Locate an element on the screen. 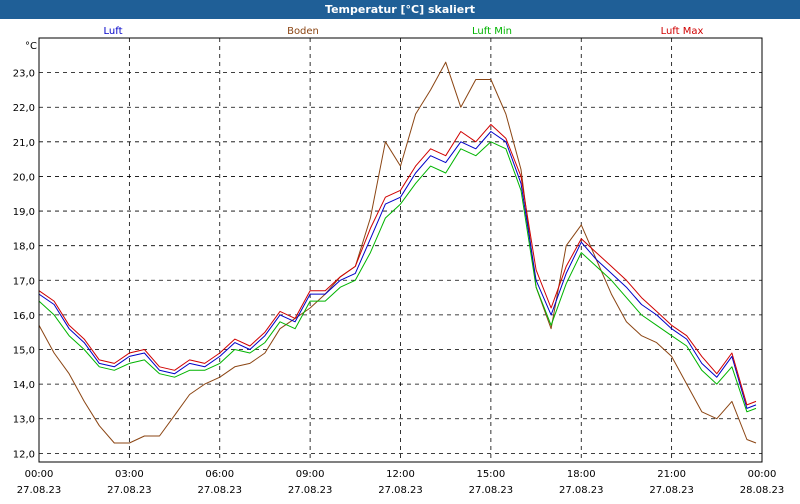 The image size is (800, 504). y-tick-label: 18,0 is located at coordinates (24, 247).